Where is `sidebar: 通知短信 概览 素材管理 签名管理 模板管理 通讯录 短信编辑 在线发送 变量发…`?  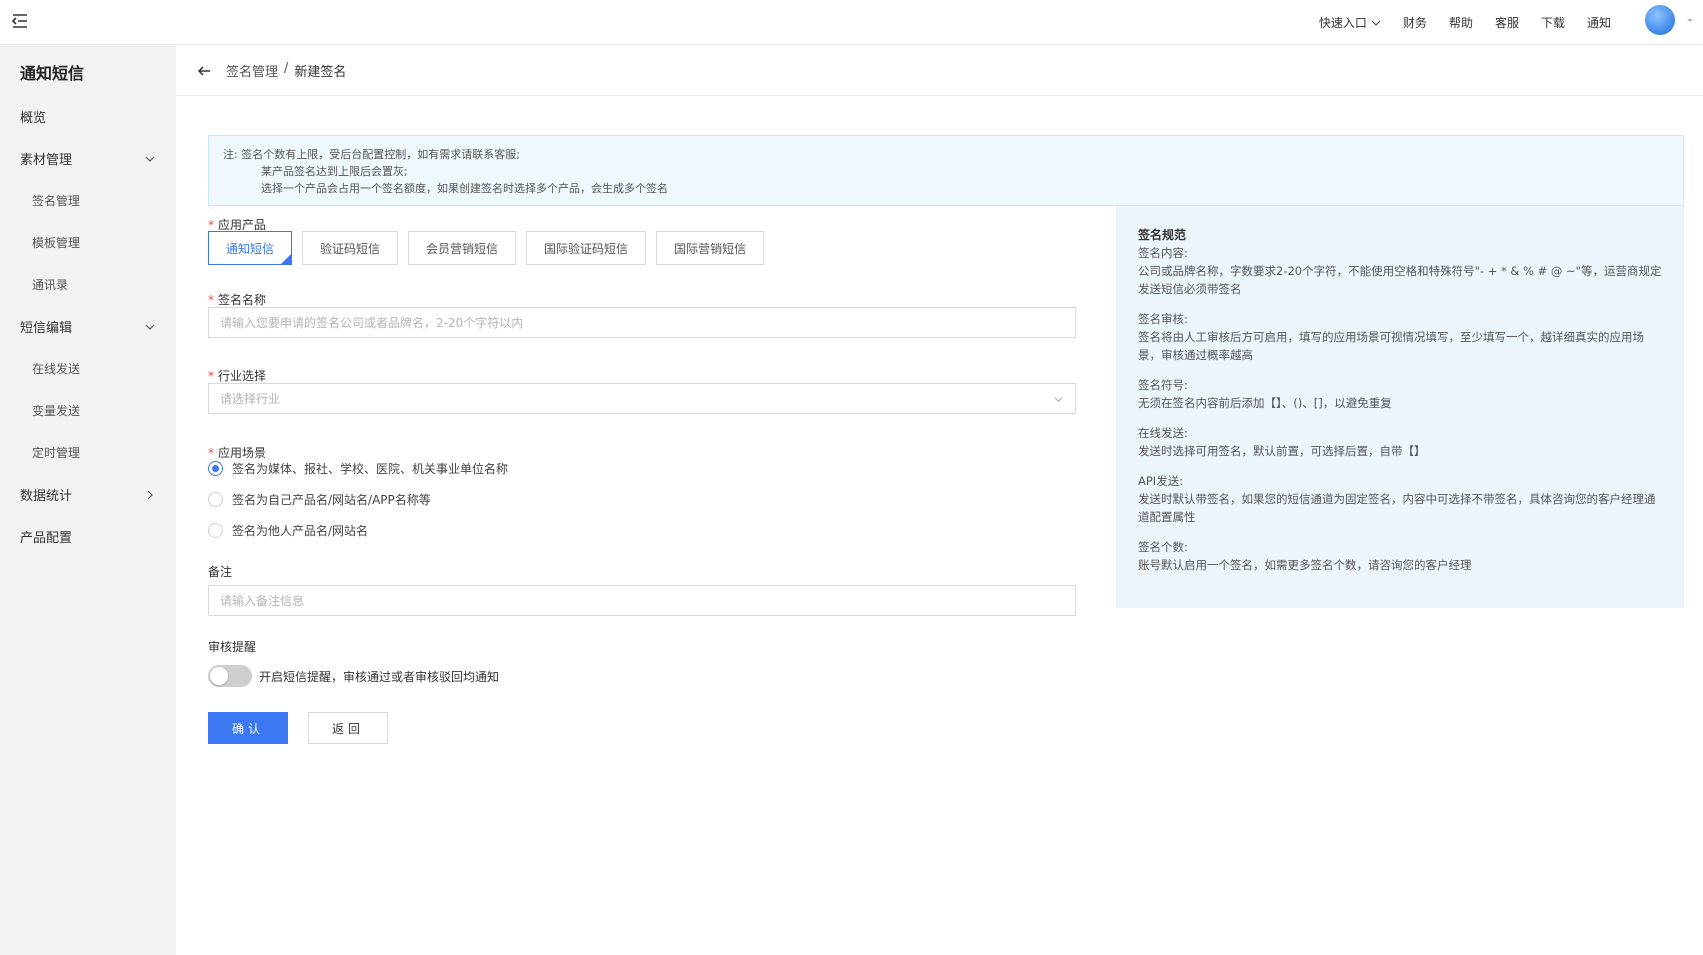 sidebar: 通知短信 概览 素材管理 签名管理 模板管理 通讯录 短信编辑 在线发送 变量发… is located at coordinates (88, 500).